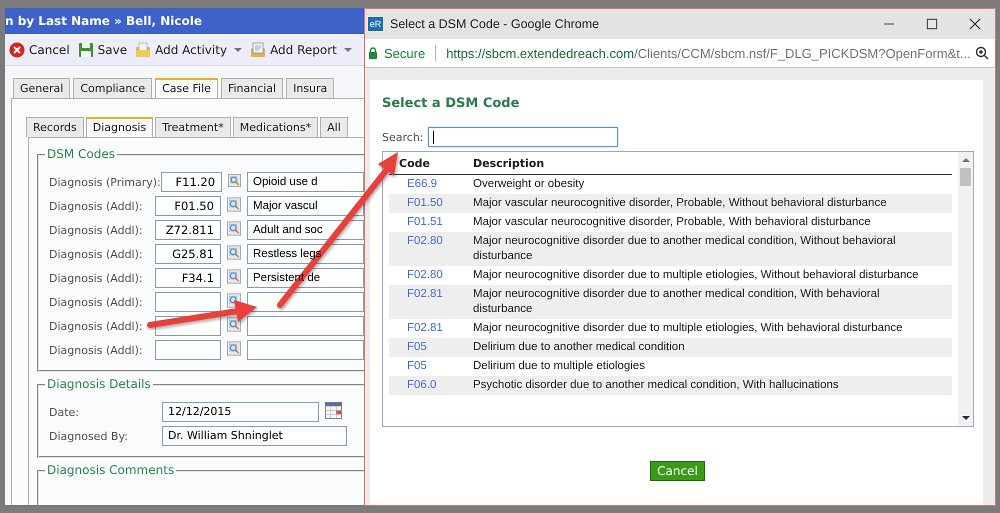 This screenshot has width=1000, height=513. Describe the element at coordinates (405, 53) in the screenshot. I see `secure-label: Secure` at that location.